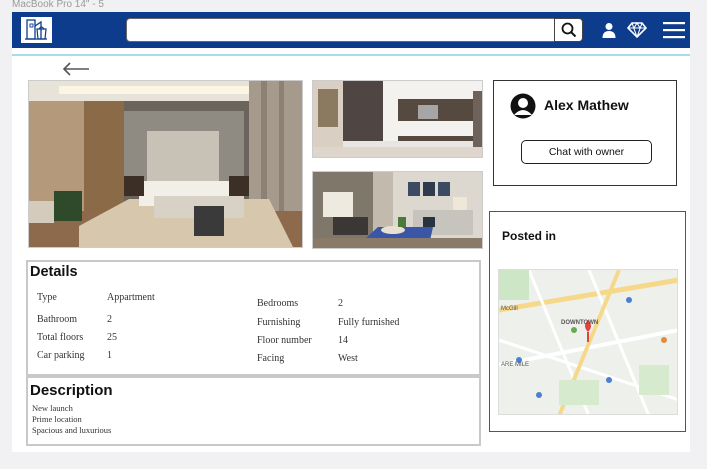 Image resolution: width=707 pixels, height=469 pixels. Describe the element at coordinates (515, 365) in the screenshot. I see `map-label-mile: ARE MILE` at that location.